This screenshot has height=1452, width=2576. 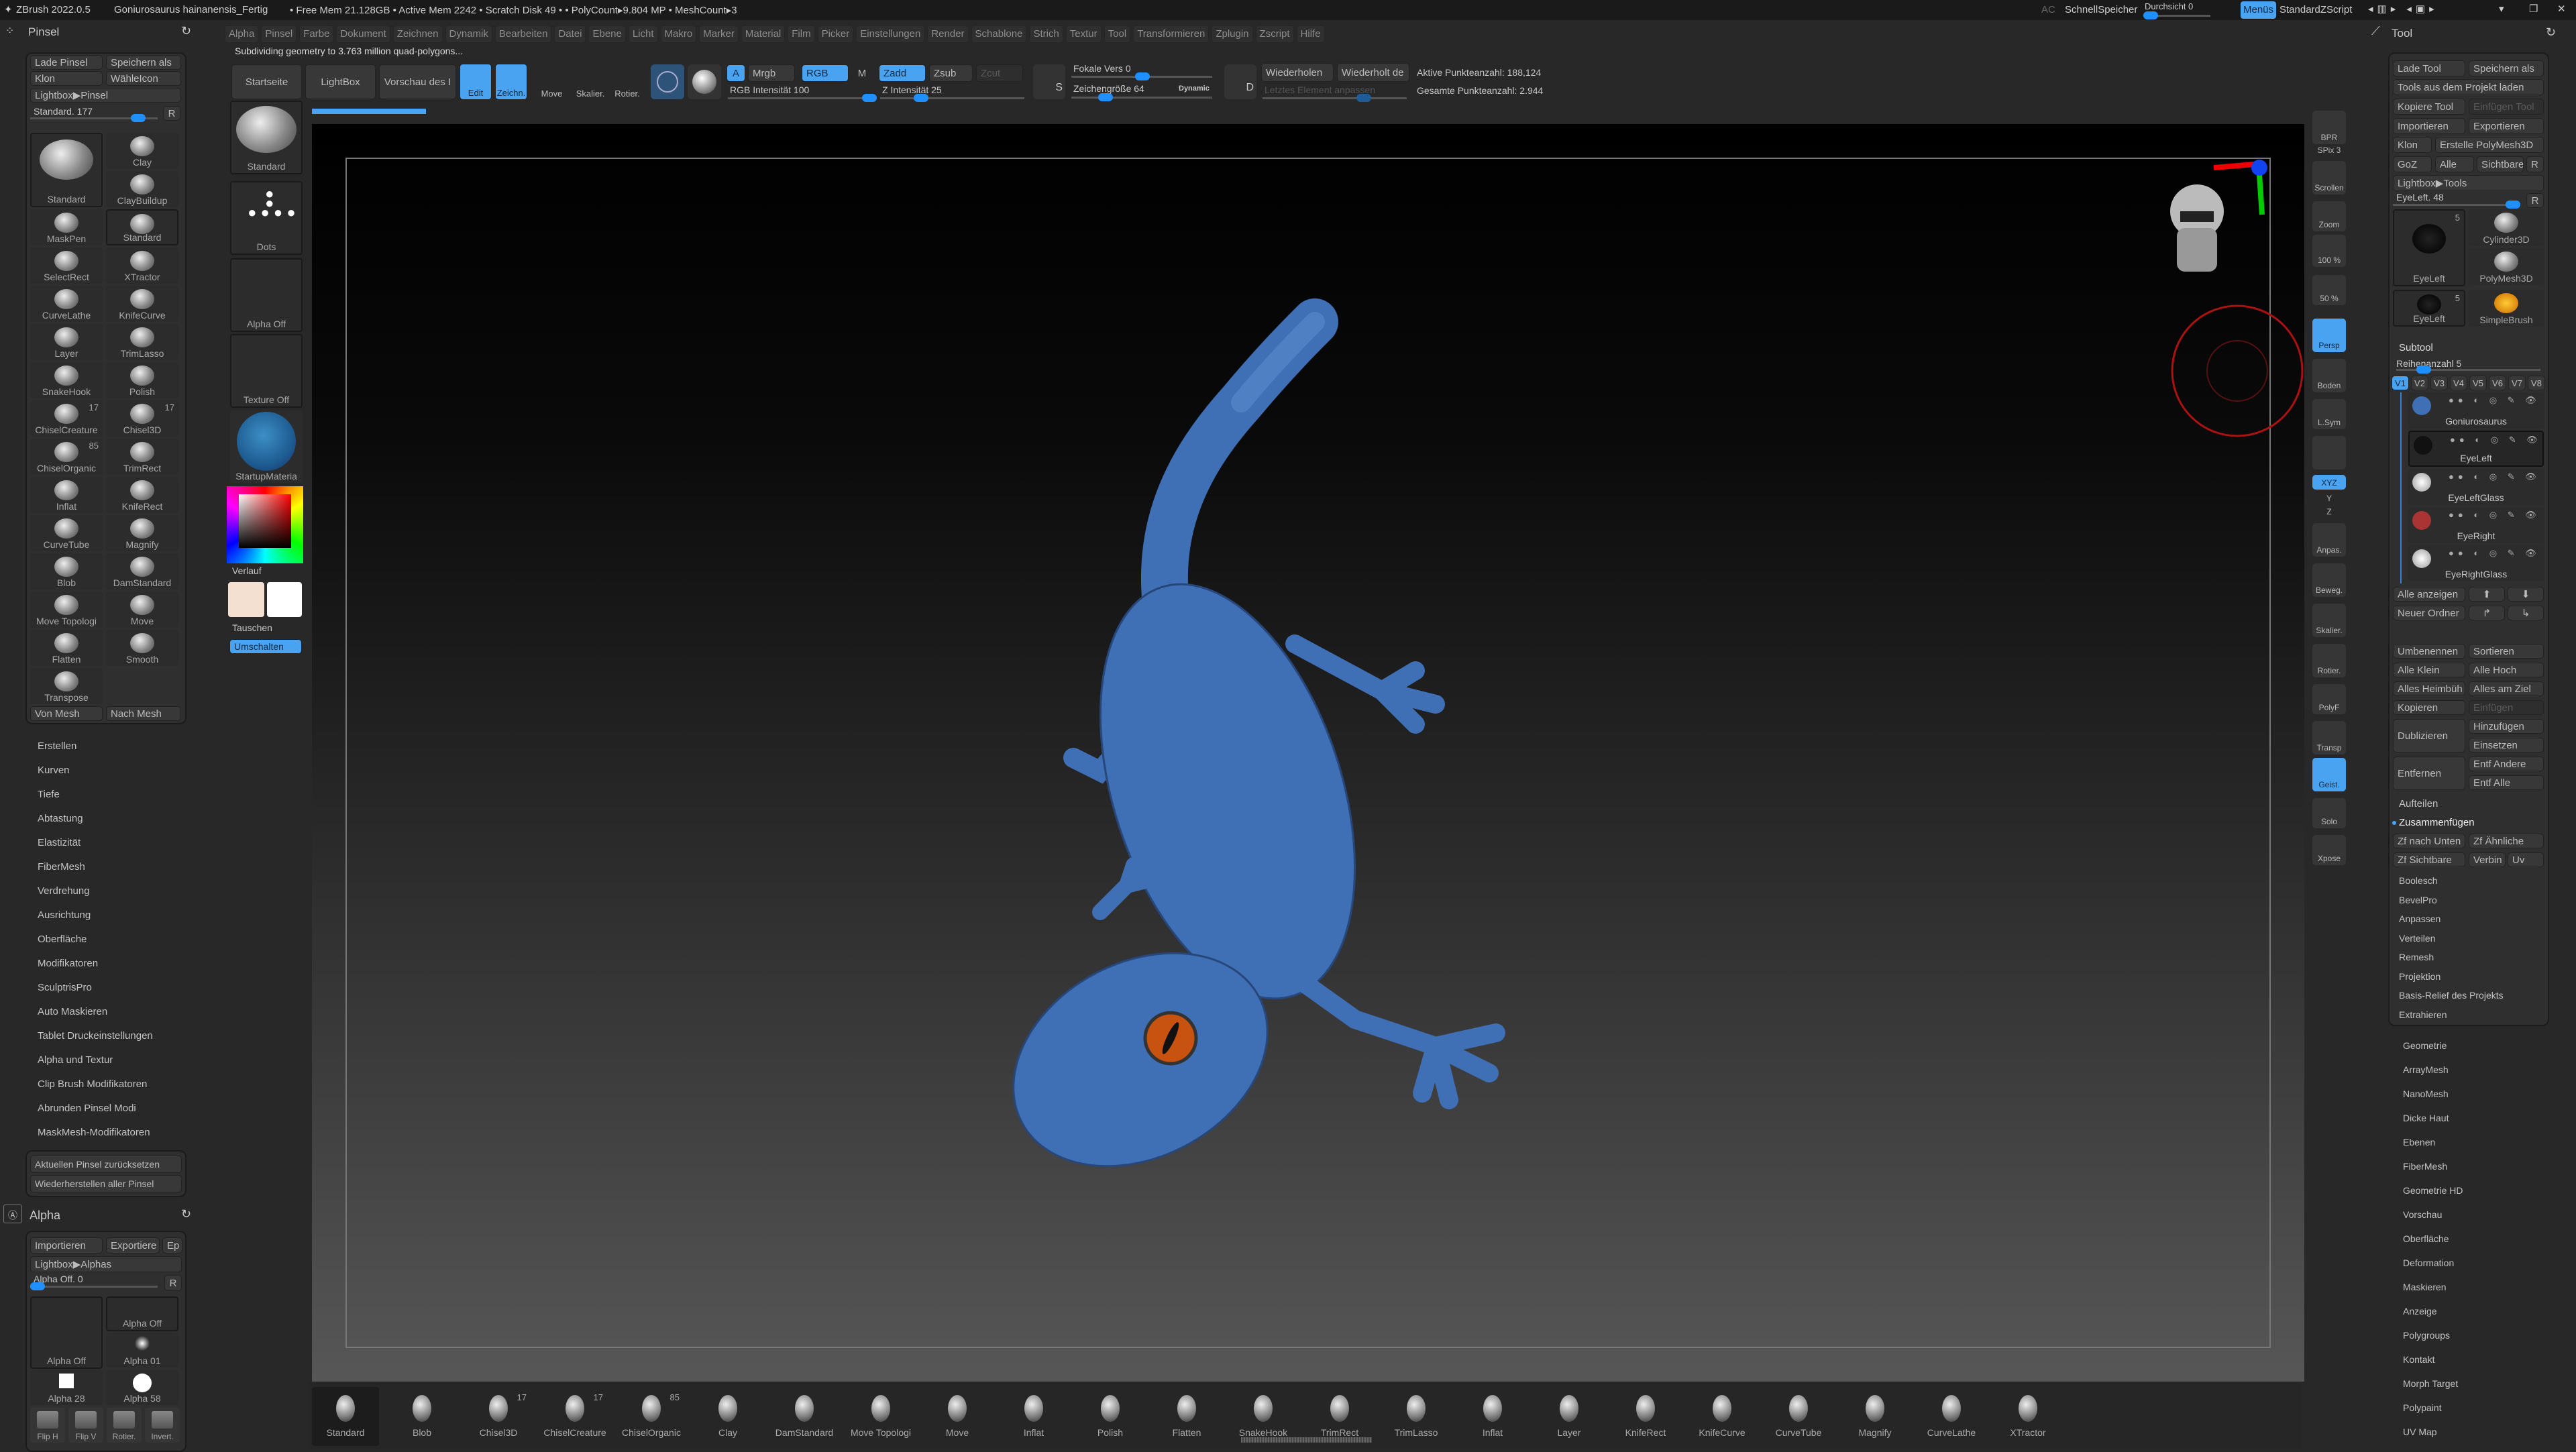 I want to click on alpha-item: Alpha 01, so click(x=142, y=1350).